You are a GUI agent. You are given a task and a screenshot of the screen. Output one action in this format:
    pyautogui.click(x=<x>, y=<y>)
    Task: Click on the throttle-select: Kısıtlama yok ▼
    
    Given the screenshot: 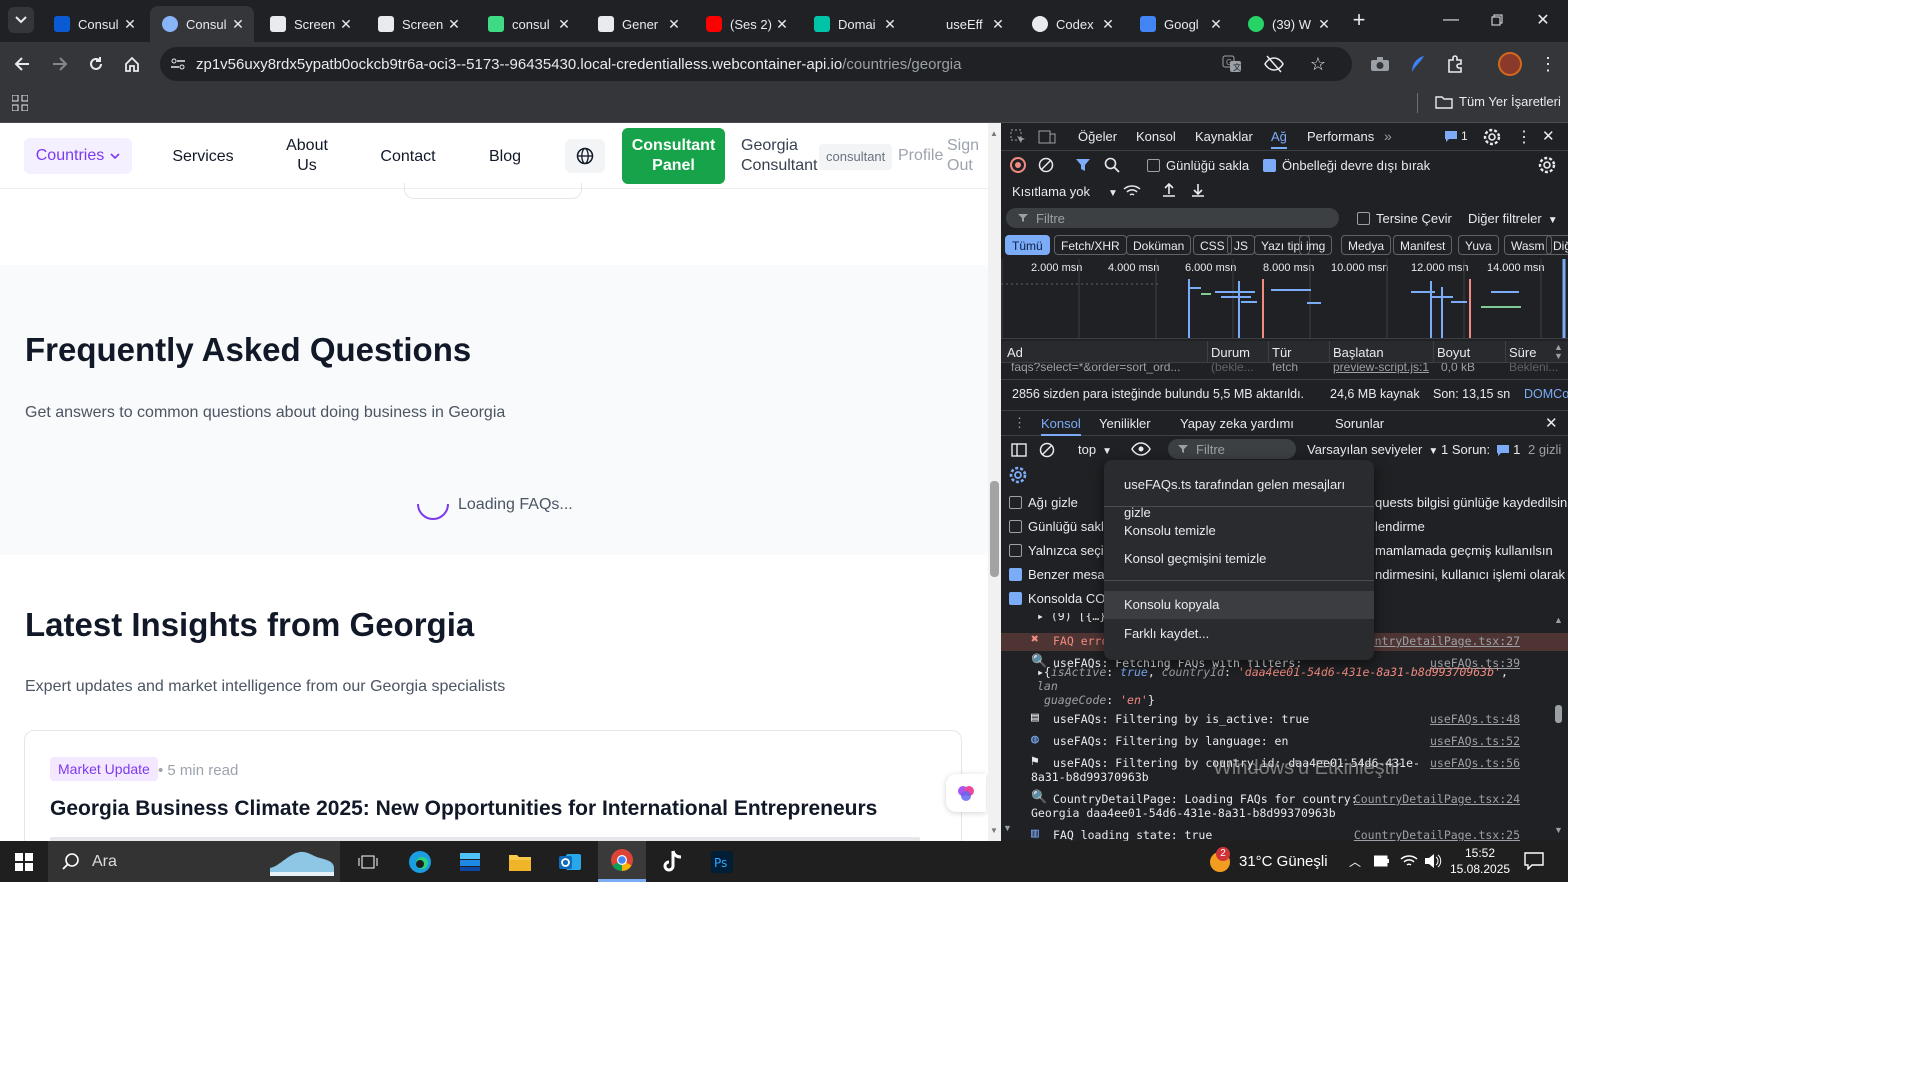 What is the action you would take?
    pyautogui.click(x=1065, y=191)
    